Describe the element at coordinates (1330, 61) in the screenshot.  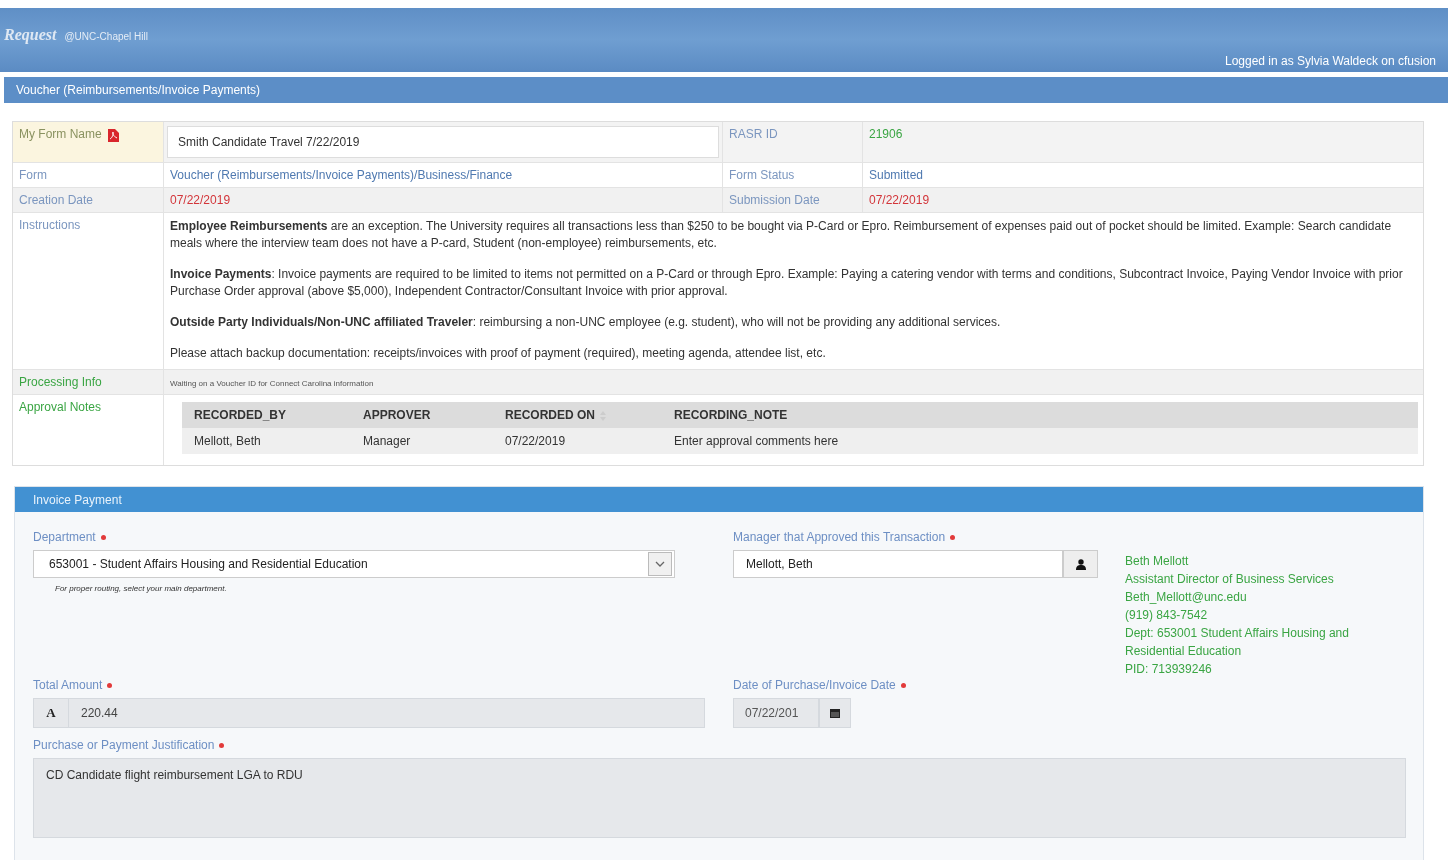
I see `user-status: Logged in as Sylvia Waldeck on cfusion` at that location.